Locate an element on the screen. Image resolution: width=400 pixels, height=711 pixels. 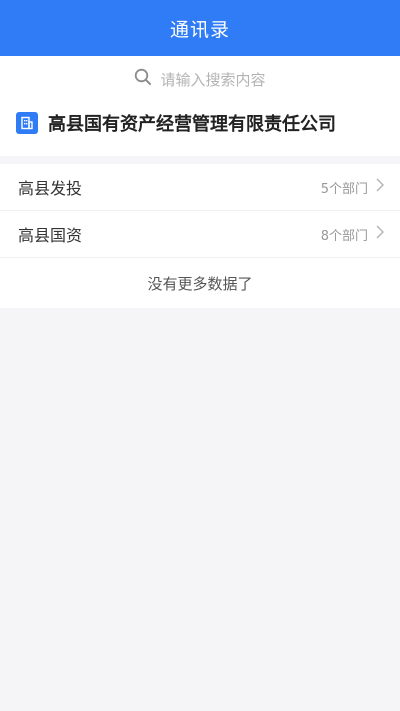
no-more-data-label: 没有更多数据了 is located at coordinates (200, 283).